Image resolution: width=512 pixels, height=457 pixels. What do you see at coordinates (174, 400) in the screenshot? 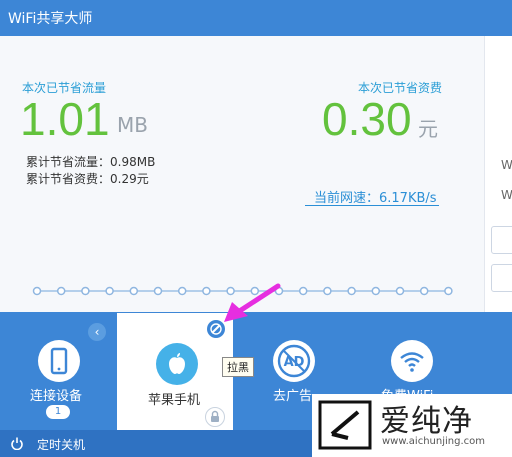
I see `tile-label: 苹果手机` at bounding box center [174, 400].